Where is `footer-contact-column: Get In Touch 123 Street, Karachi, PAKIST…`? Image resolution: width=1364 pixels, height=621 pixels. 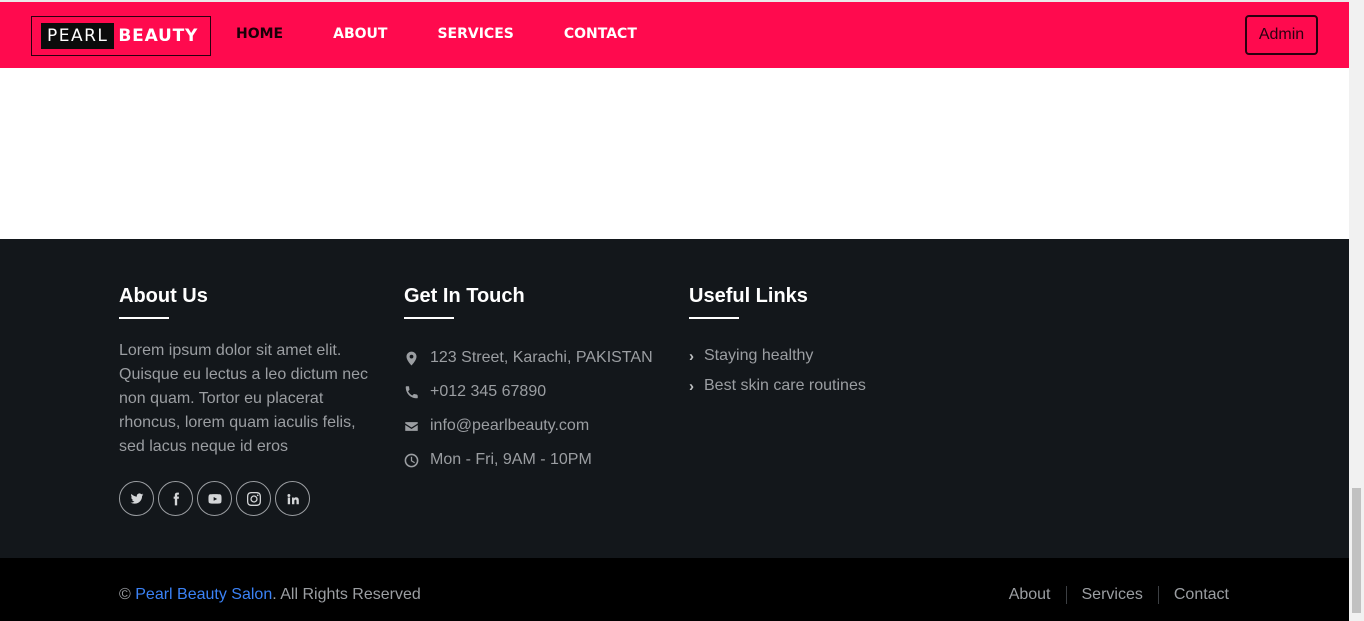 footer-contact-column: Get In Touch 123 Street, Karachi, PAKIST… is located at coordinates (528, 381).